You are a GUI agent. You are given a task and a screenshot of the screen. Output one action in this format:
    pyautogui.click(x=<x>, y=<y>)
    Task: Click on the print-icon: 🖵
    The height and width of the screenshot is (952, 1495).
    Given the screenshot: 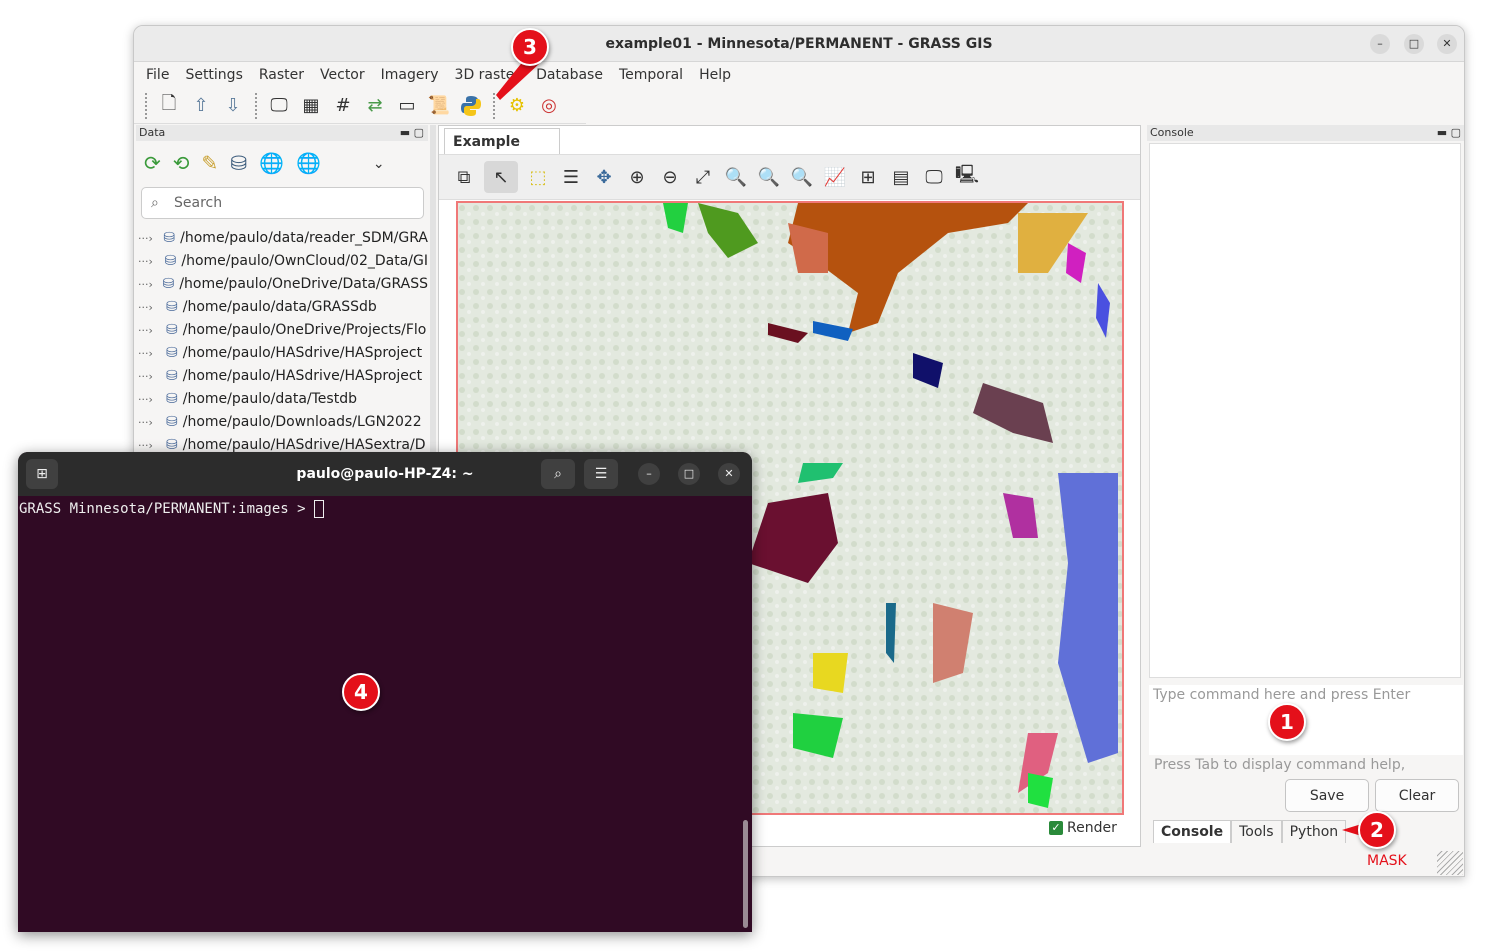 What is the action you would take?
    pyautogui.click(x=934, y=177)
    